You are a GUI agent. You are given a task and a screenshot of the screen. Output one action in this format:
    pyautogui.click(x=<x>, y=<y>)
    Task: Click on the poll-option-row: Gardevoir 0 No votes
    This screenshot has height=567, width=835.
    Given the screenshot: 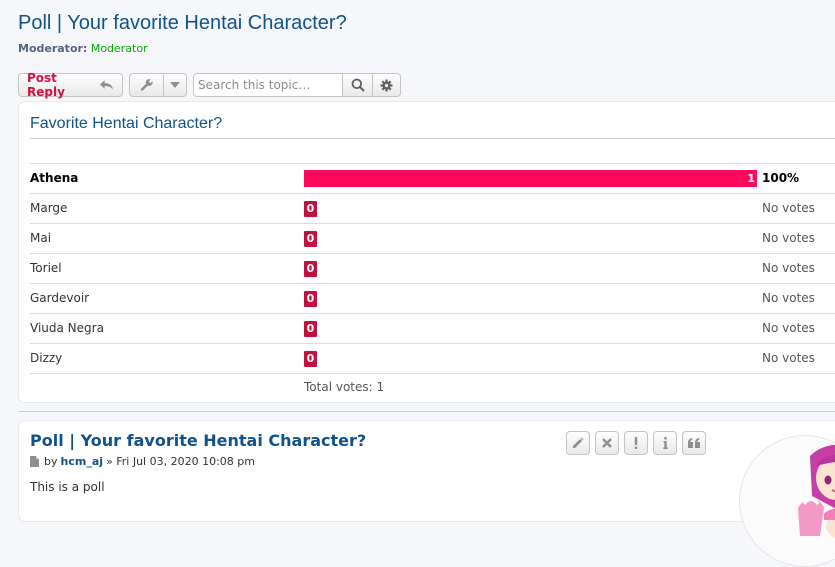 What is the action you would take?
    pyautogui.click(x=432, y=299)
    